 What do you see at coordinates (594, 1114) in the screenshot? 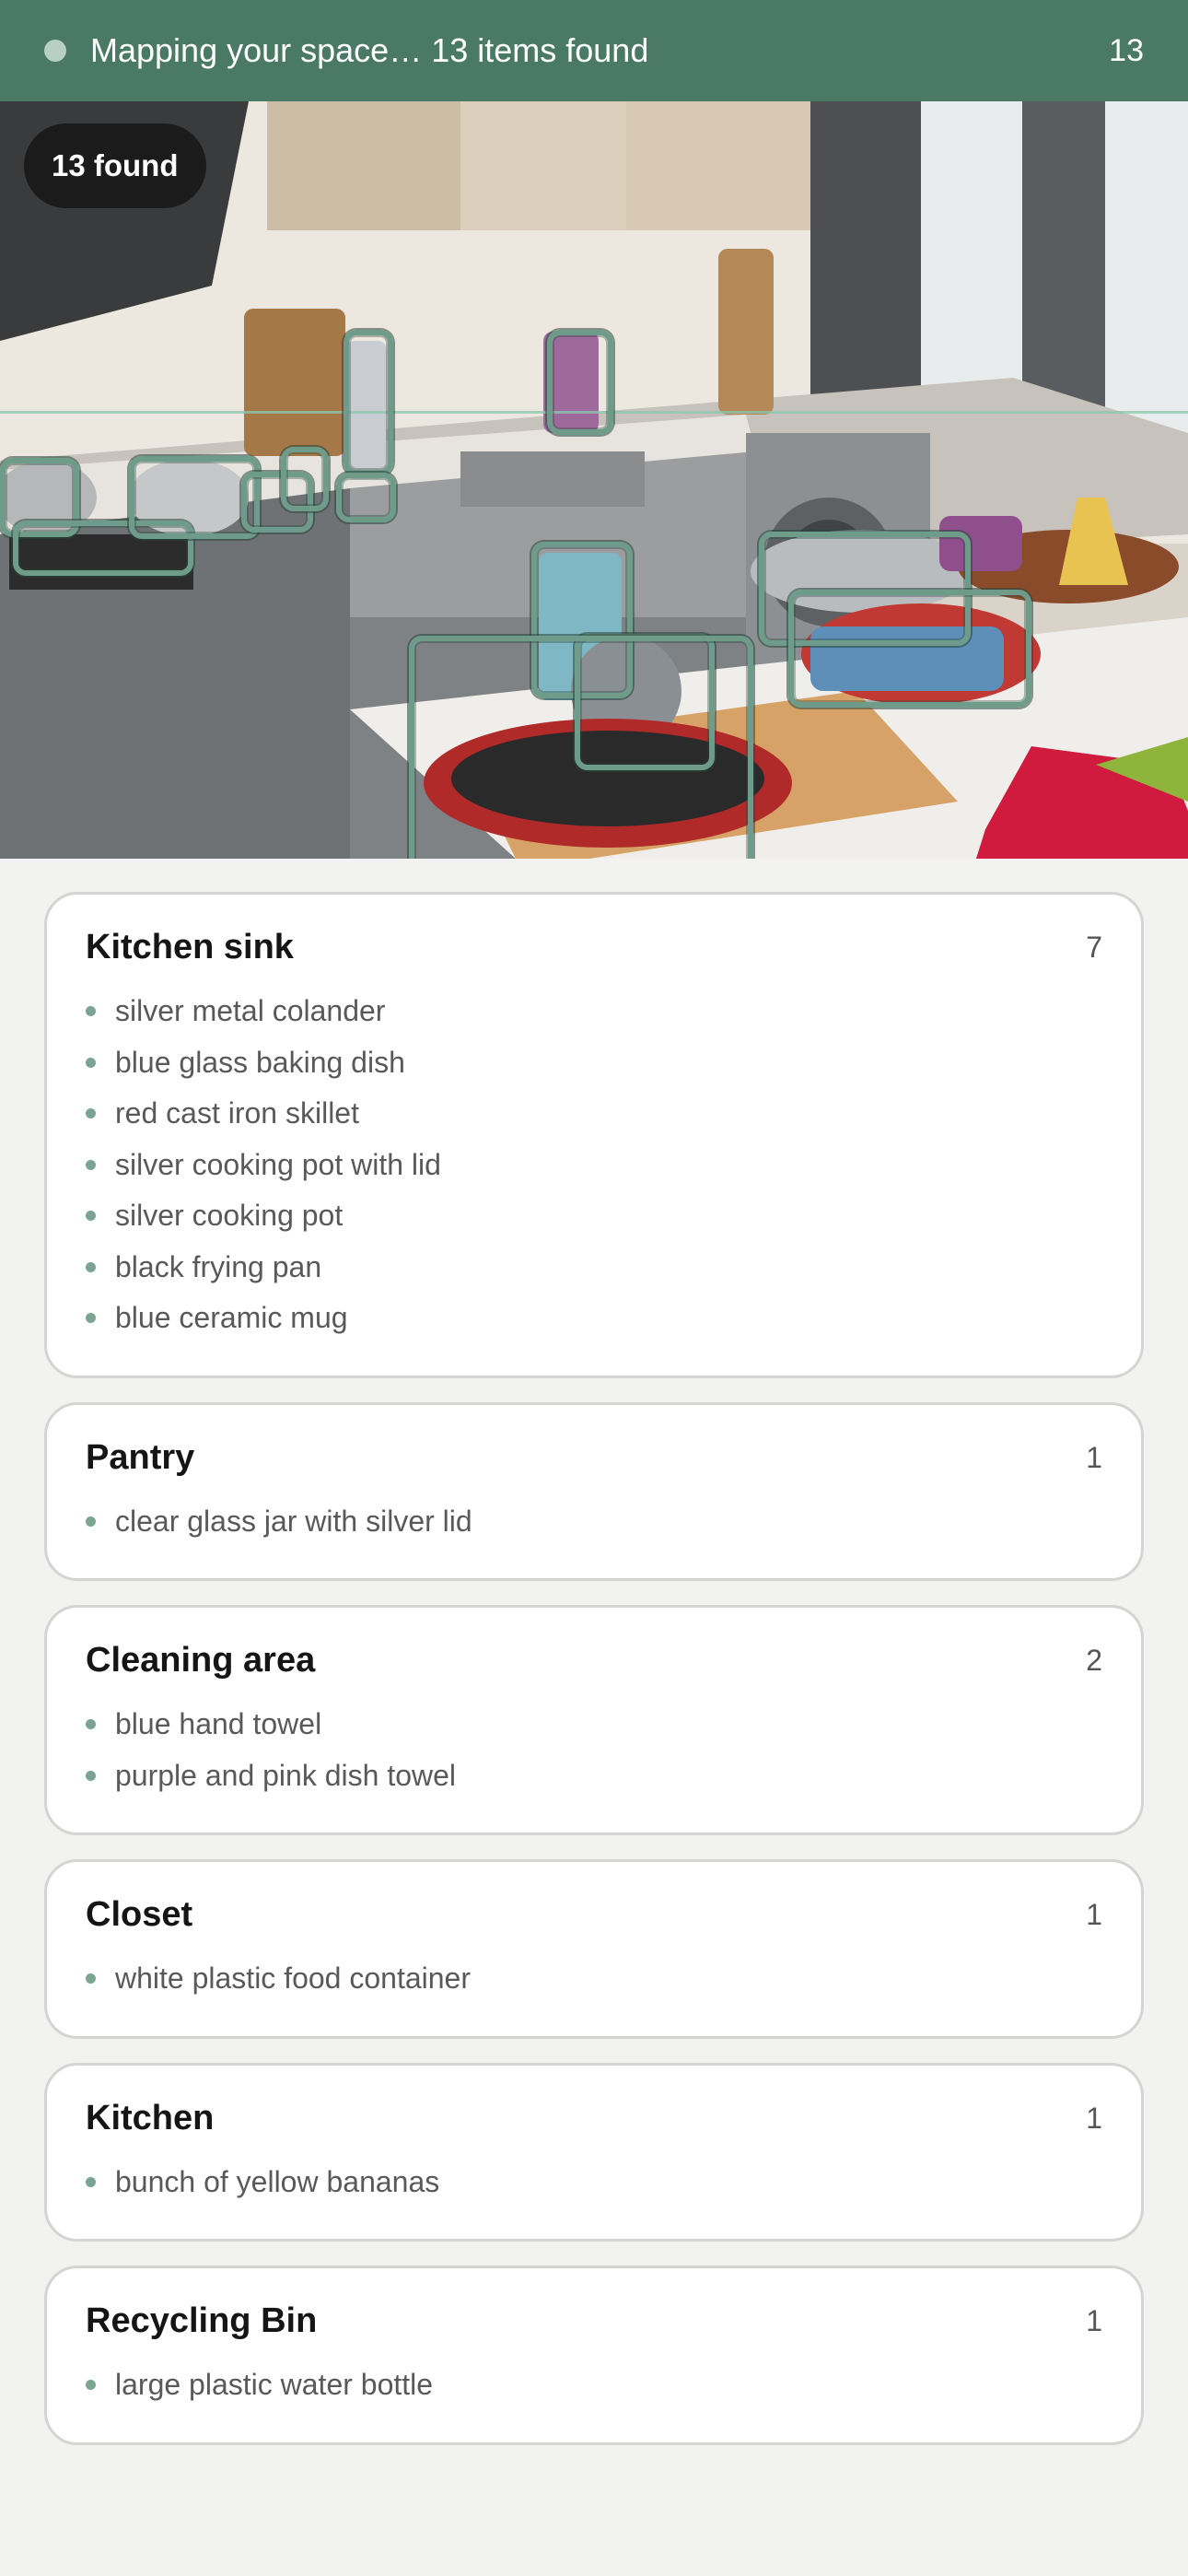
I see `list-item: red cast iron skillet` at bounding box center [594, 1114].